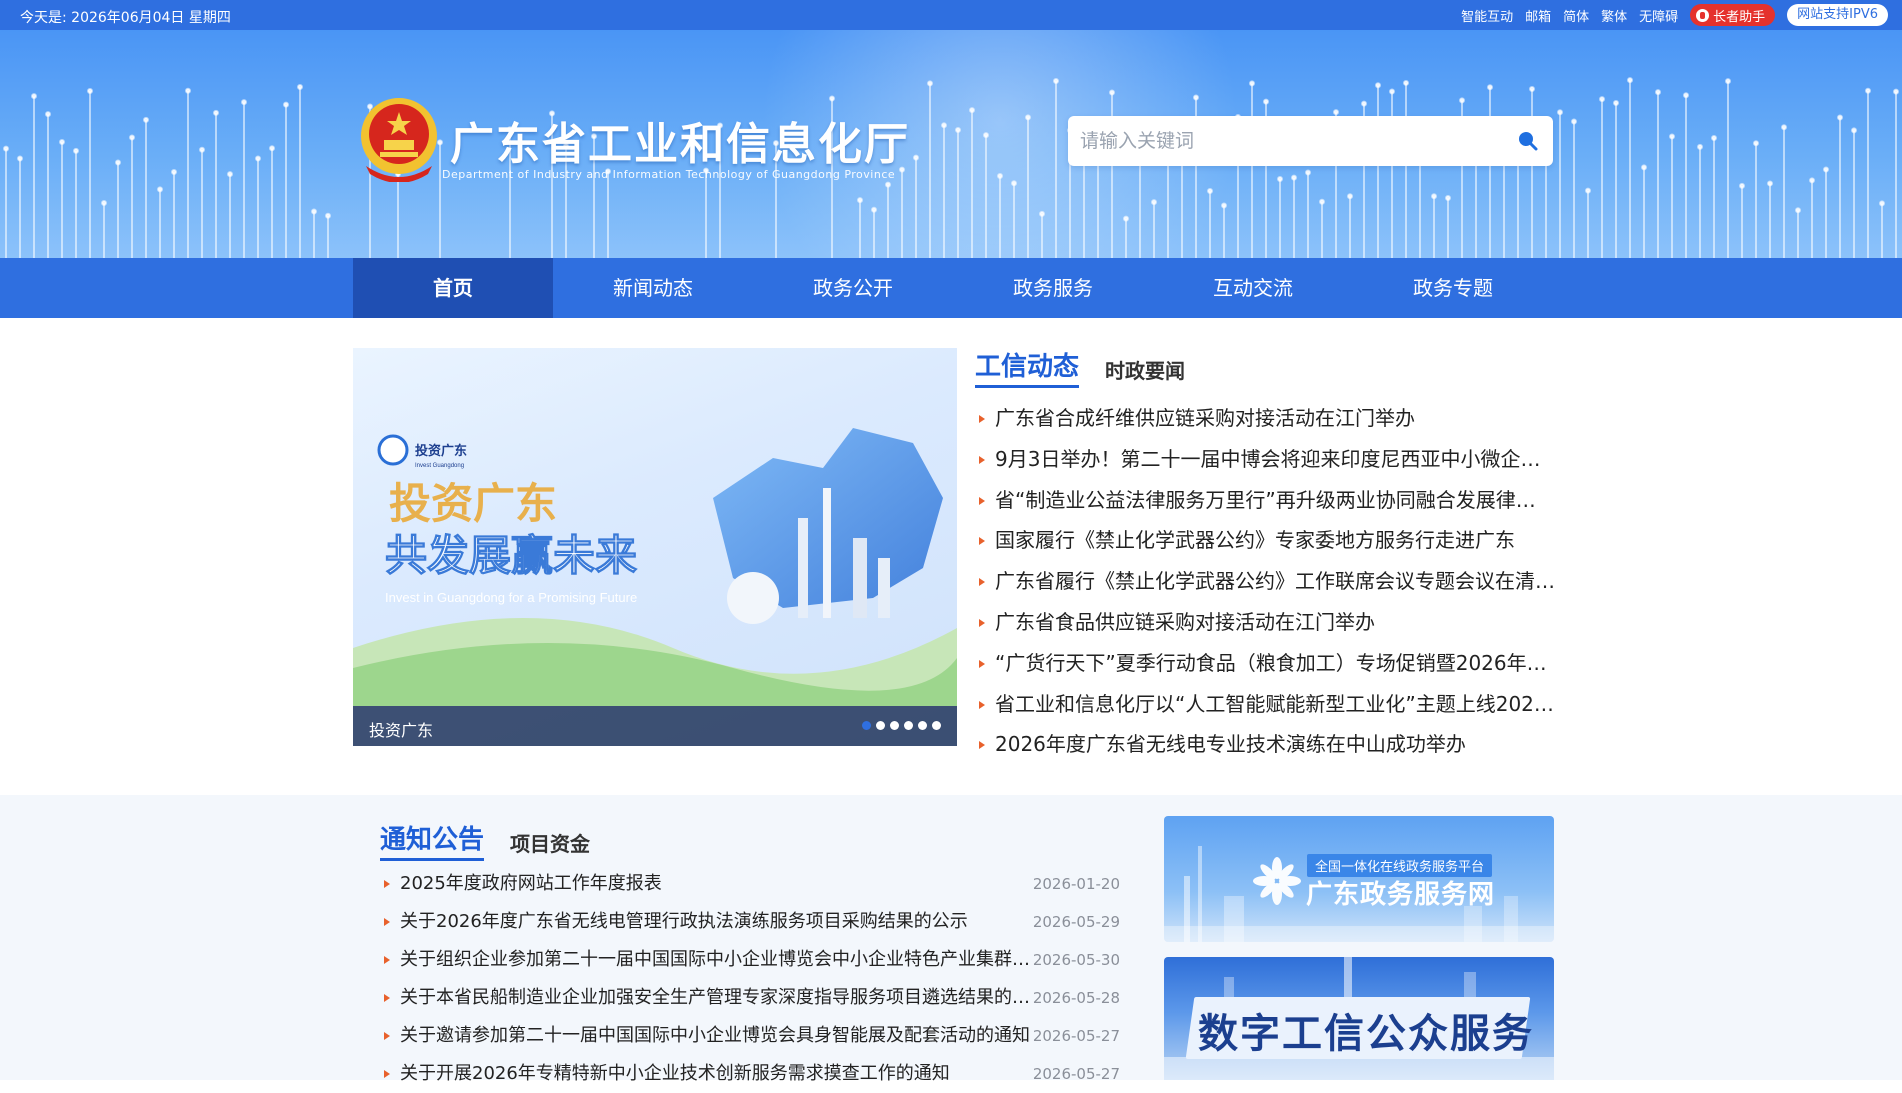 Image resolution: width=1902 pixels, height=1093 pixels. I want to click on elder-assistant-icon, so click(1703, 15).